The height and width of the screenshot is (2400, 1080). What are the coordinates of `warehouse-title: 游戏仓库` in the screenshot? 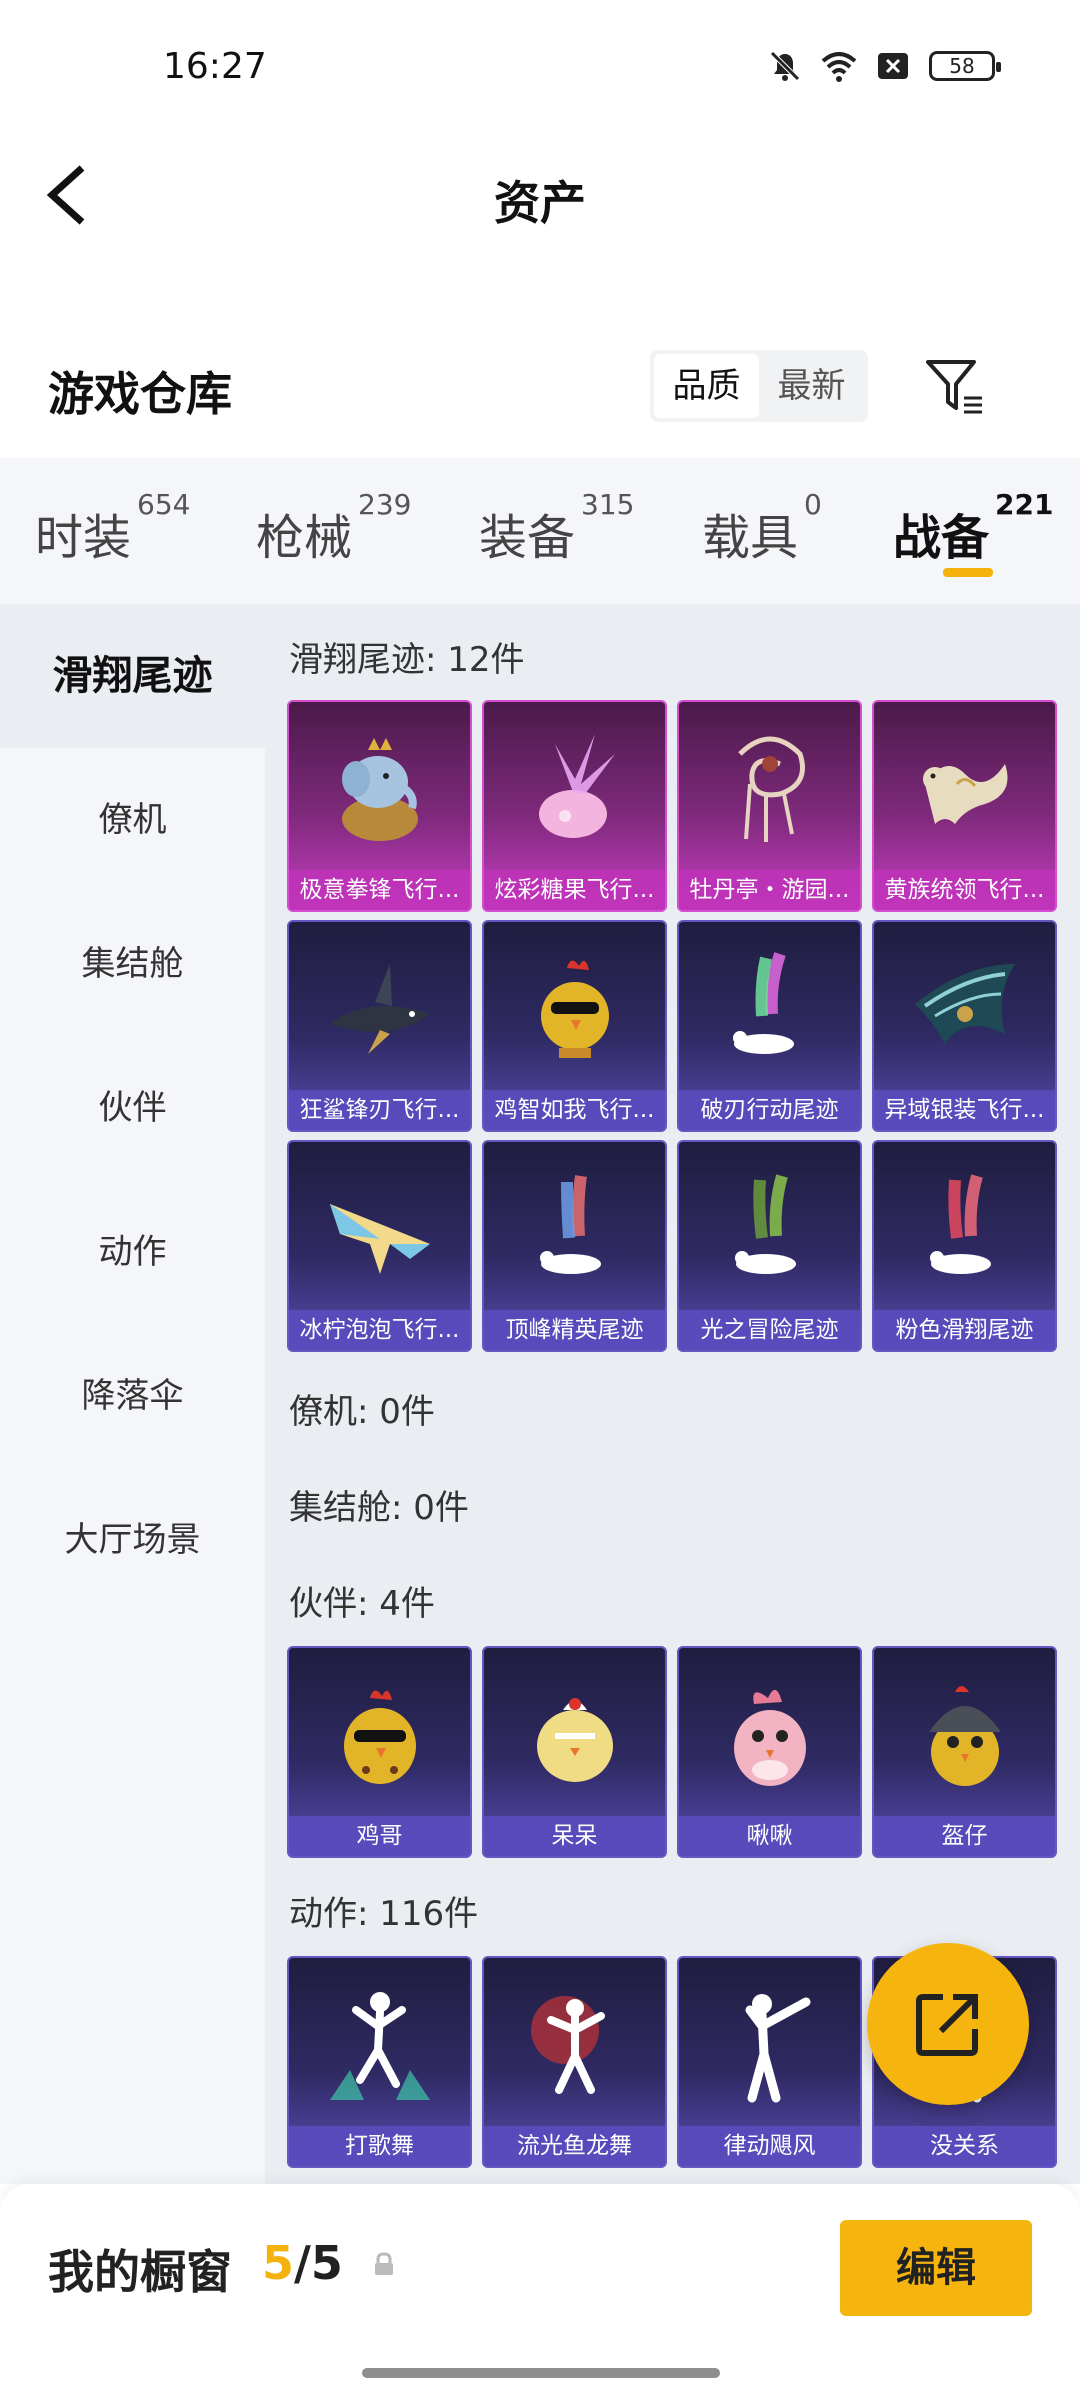 It's located at (140, 394).